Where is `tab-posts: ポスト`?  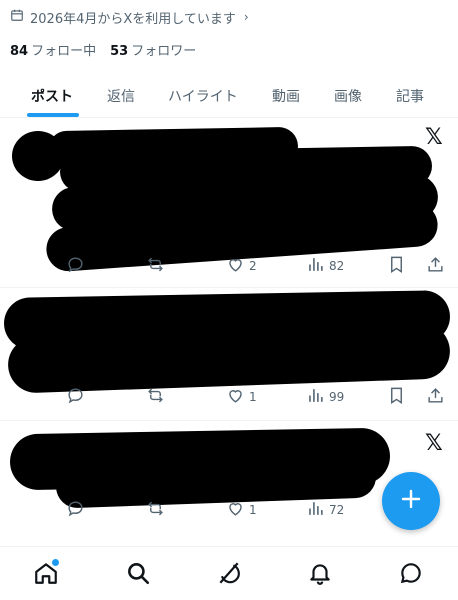 tab-posts: ポスト is located at coordinates (52, 96).